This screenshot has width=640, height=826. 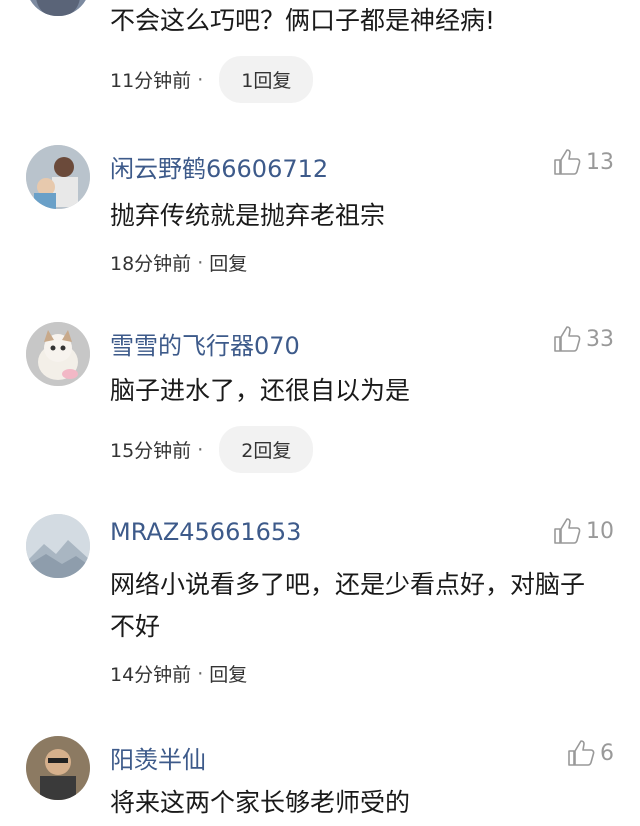 What do you see at coordinates (212, 449) in the screenshot?
I see `comment-meta: 15分钟前 · 2回复` at bounding box center [212, 449].